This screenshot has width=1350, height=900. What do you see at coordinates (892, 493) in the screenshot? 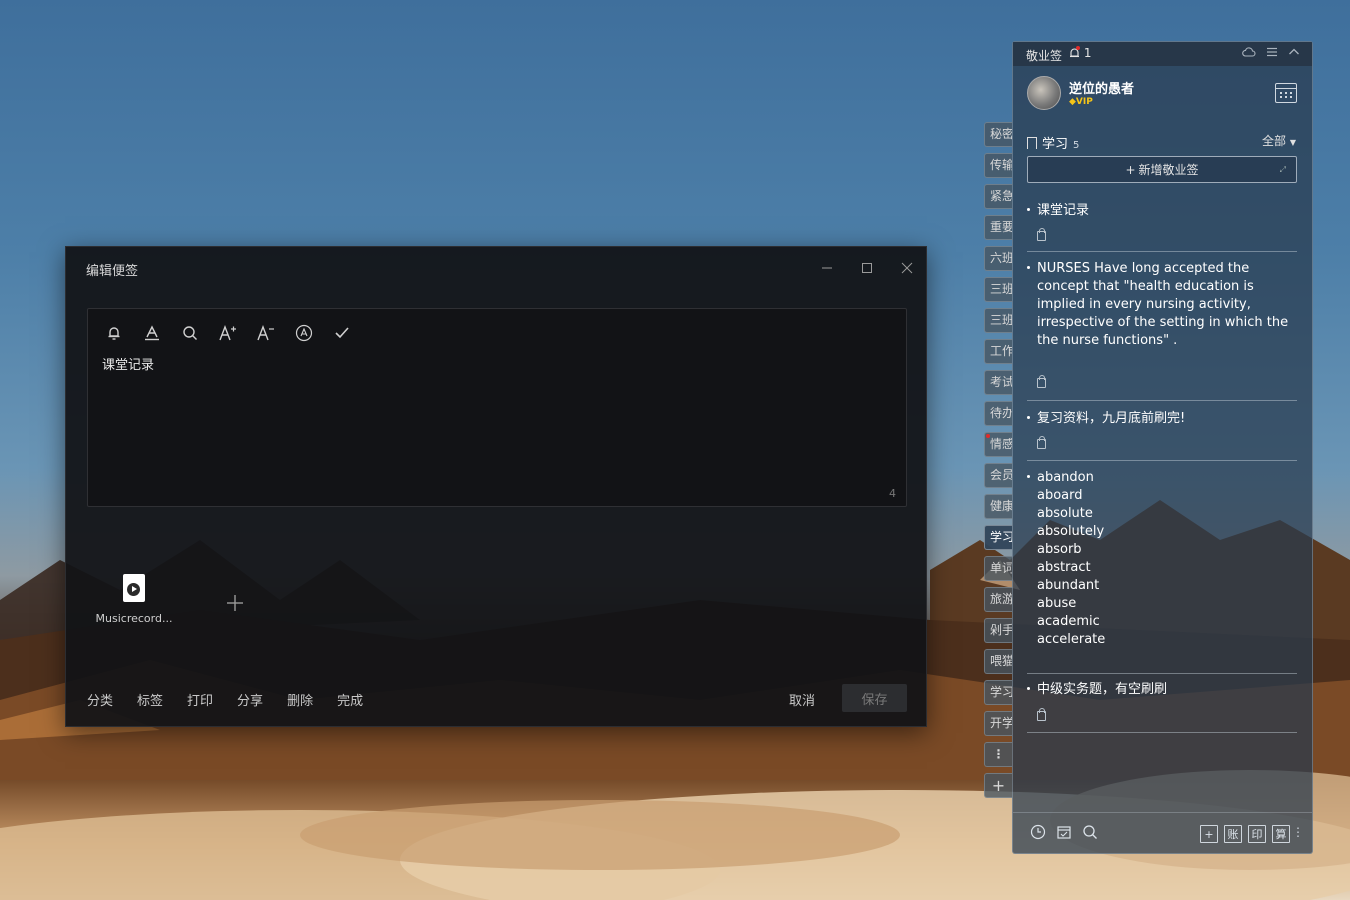
I see `char-count: 4` at bounding box center [892, 493].